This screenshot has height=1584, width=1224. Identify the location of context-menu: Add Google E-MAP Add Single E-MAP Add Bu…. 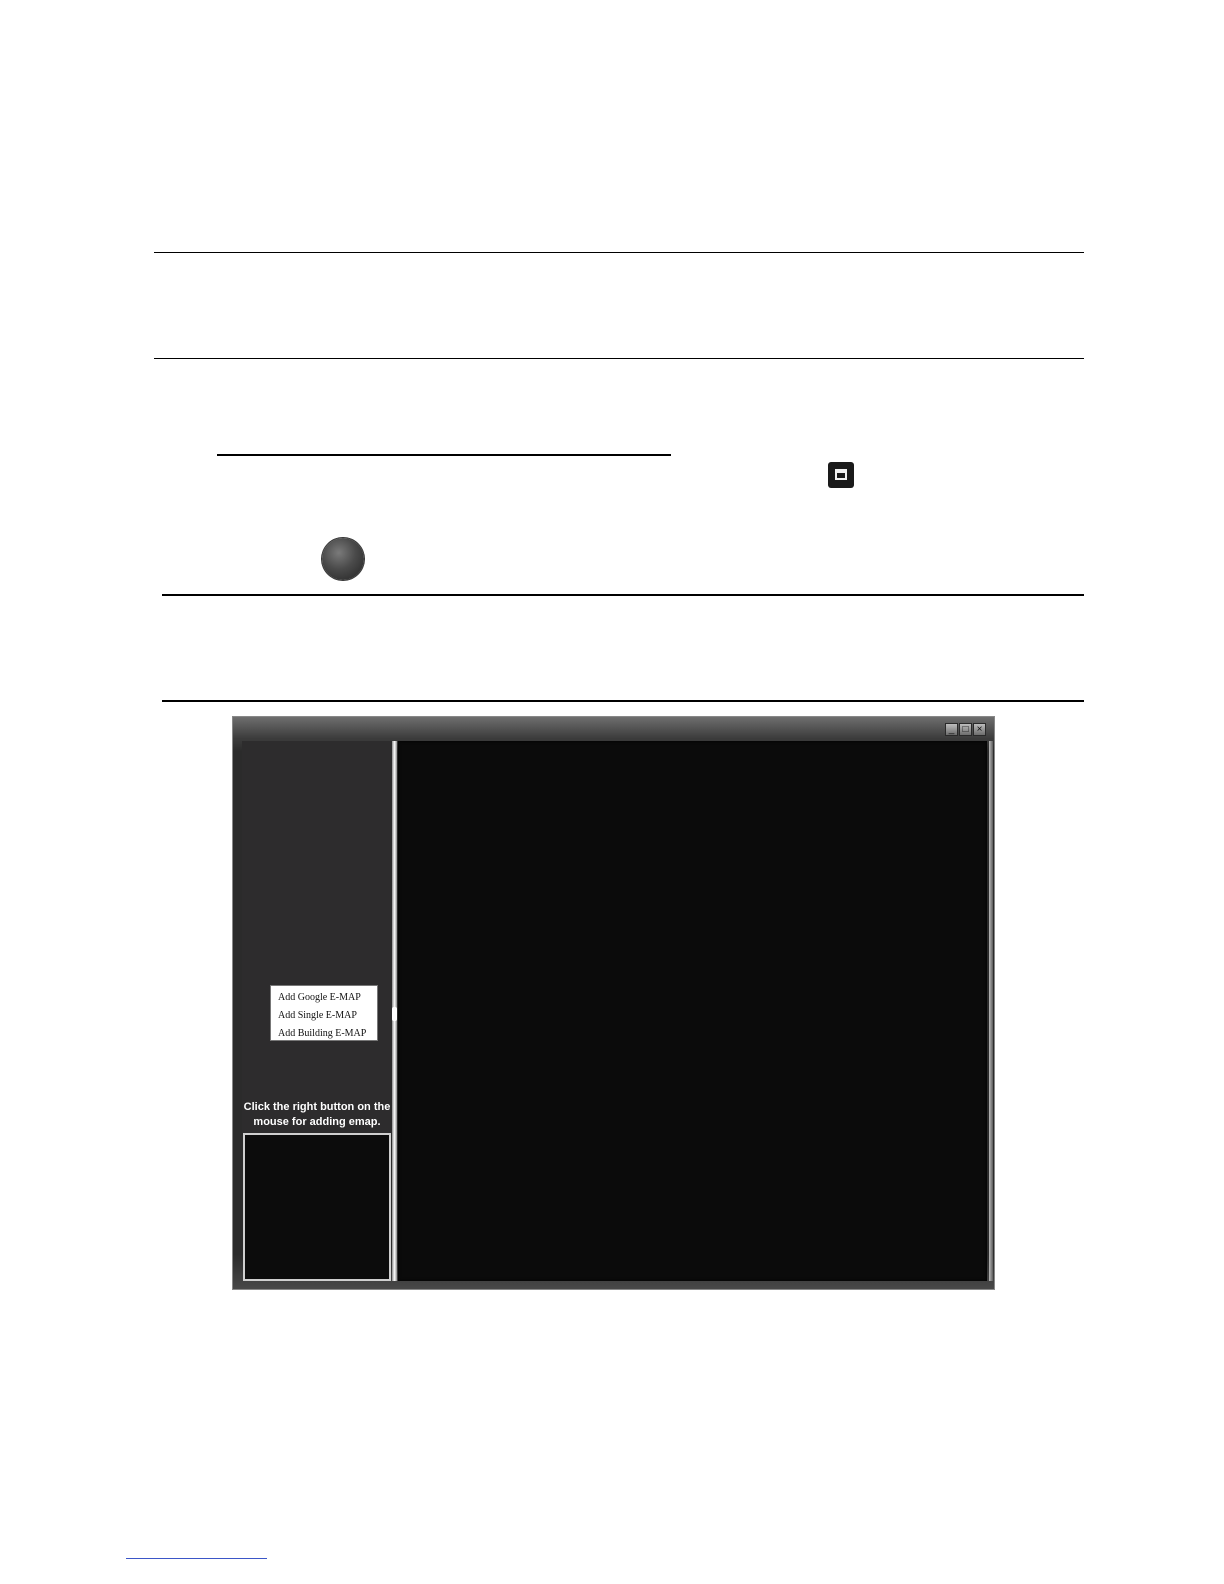
(324, 1013).